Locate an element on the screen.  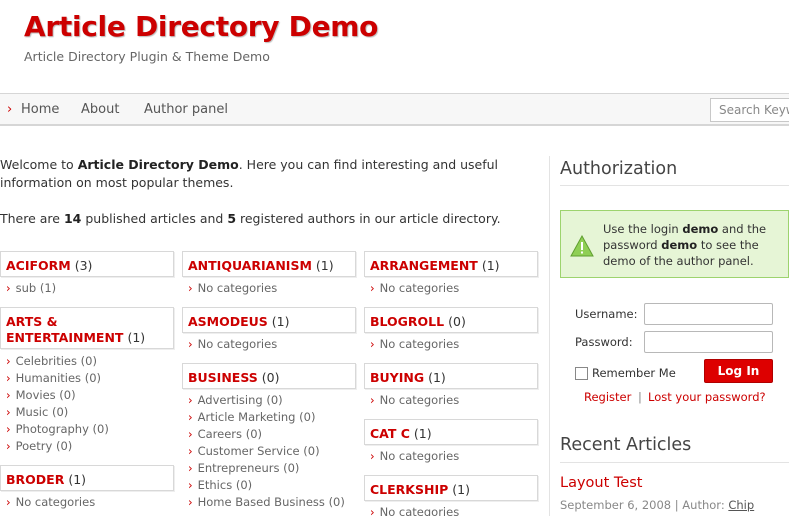
category-title: CLERKSHIP (1) is located at coordinates (420, 490).